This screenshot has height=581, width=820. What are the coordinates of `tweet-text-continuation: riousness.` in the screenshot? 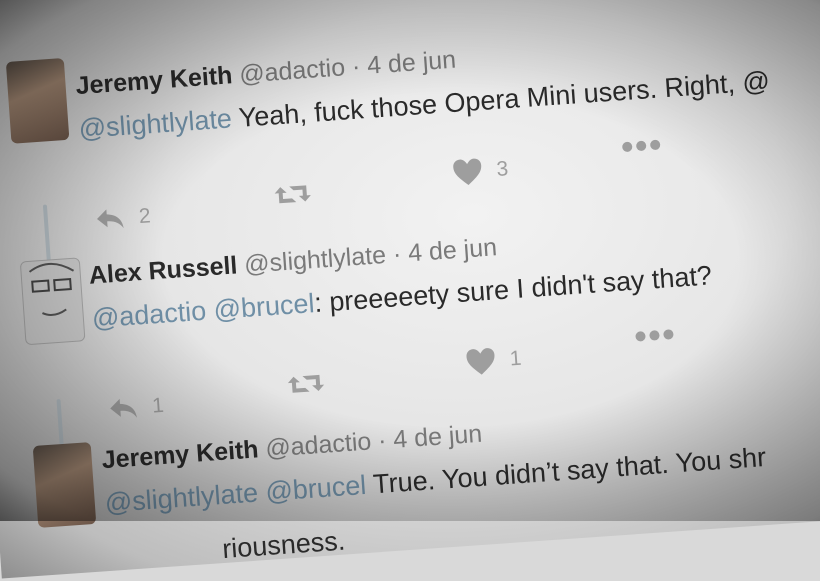 It's located at (283, 546).